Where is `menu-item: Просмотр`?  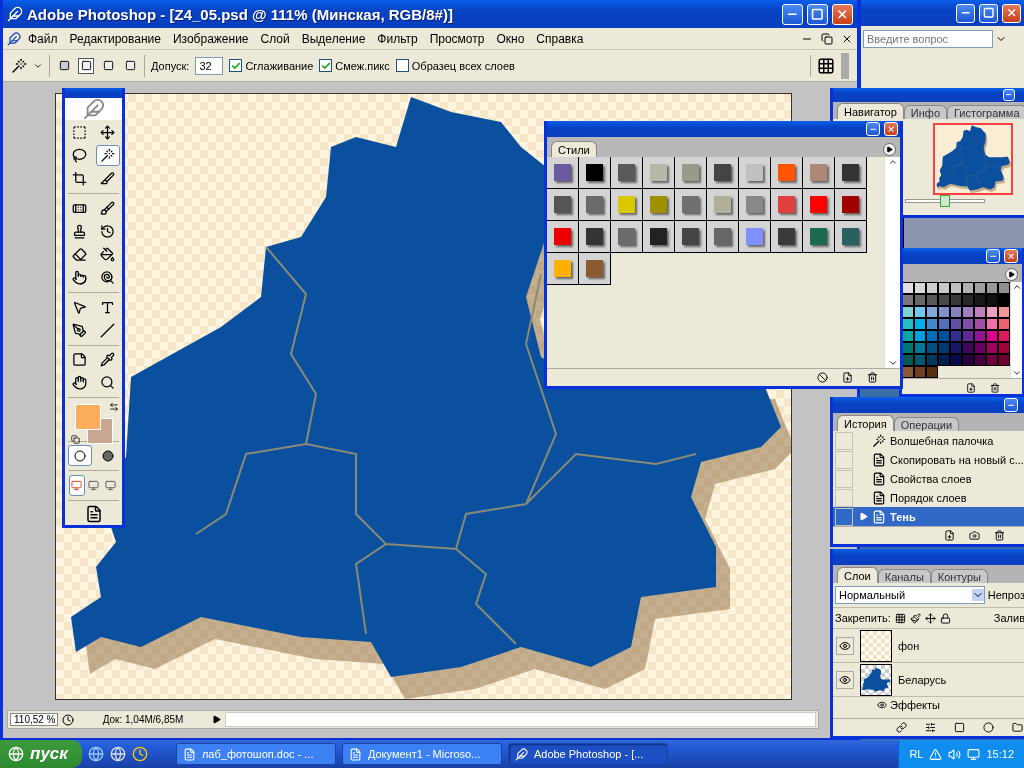
menu-item: Просмотр is located at coordinates (457, 38).